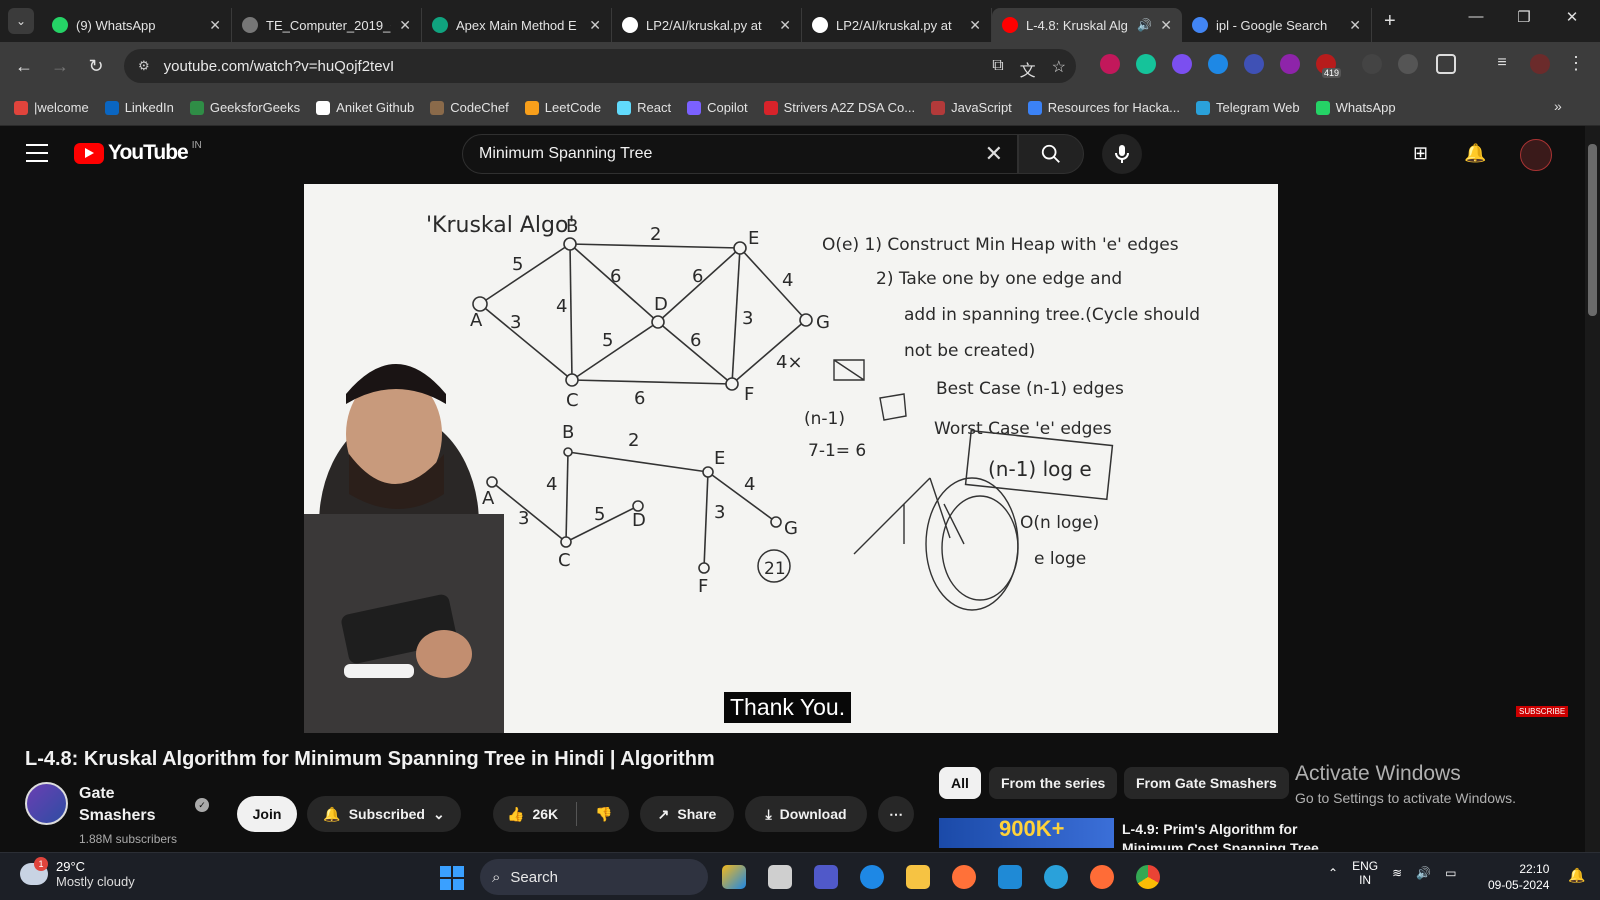  I want to click on bookmark-item: JavaScript, so click(971, 107).